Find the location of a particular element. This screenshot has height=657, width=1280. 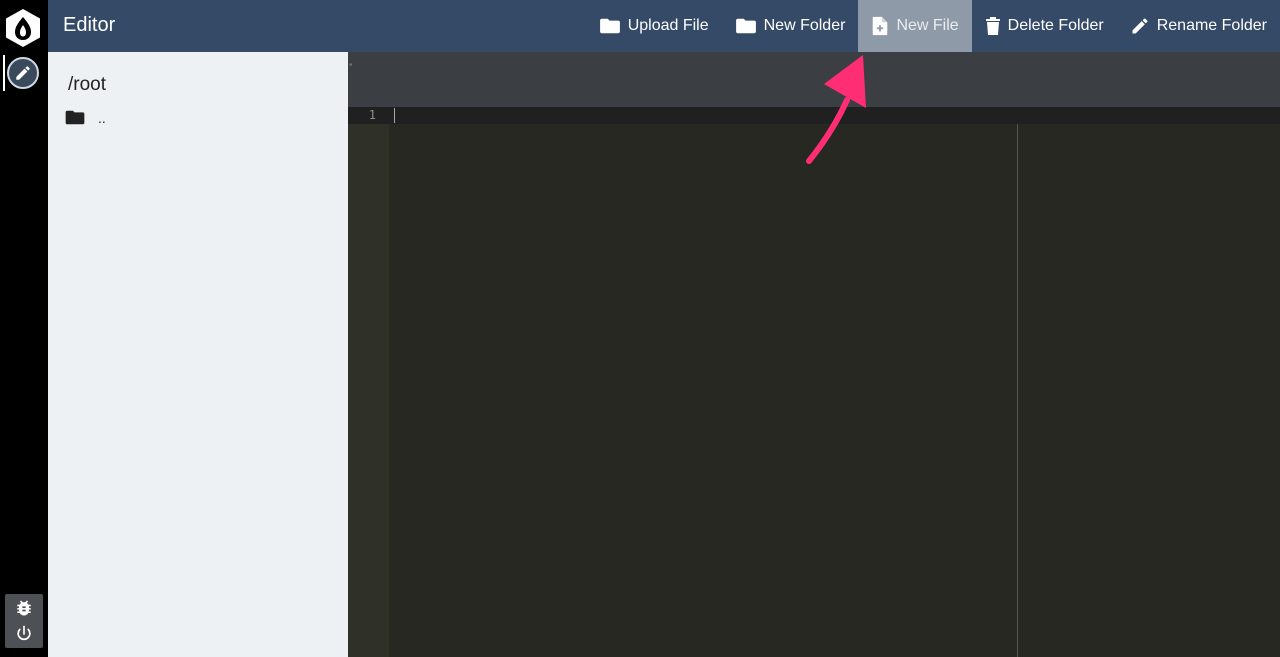

delete-folder-label: Delete Folder is located at coordinates (1055, 25).